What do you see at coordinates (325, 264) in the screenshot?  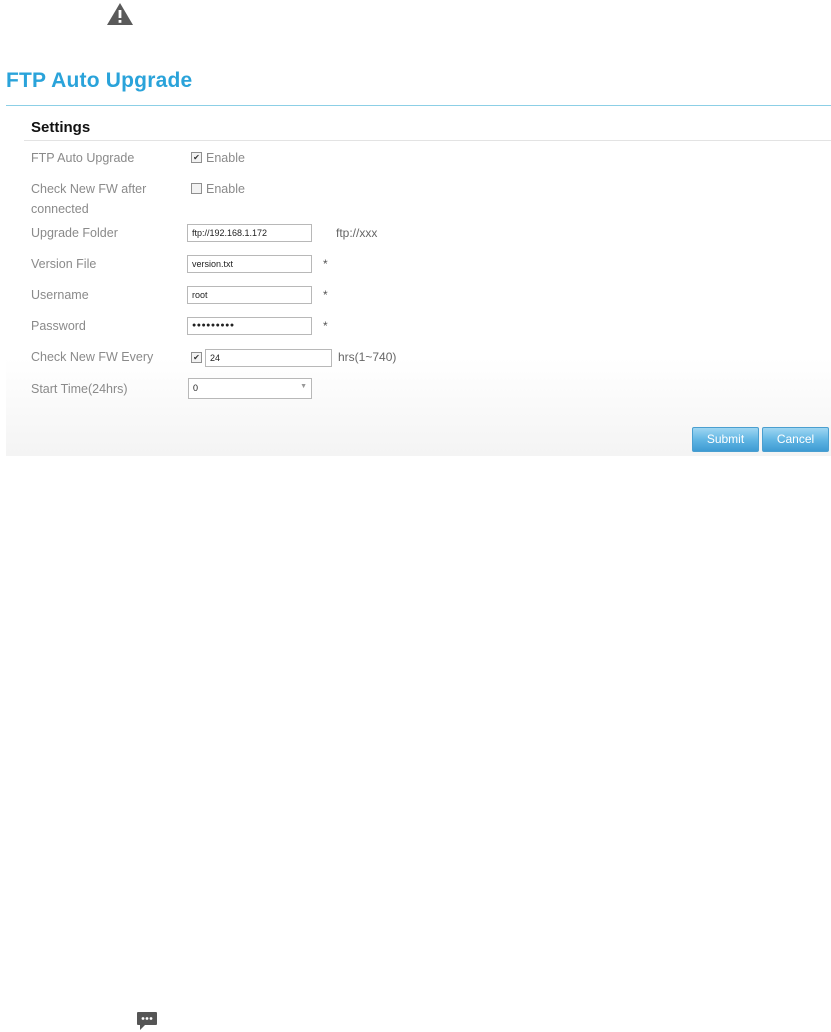 I see `version-file-required-mark: *` at bounding box center [325, 264].